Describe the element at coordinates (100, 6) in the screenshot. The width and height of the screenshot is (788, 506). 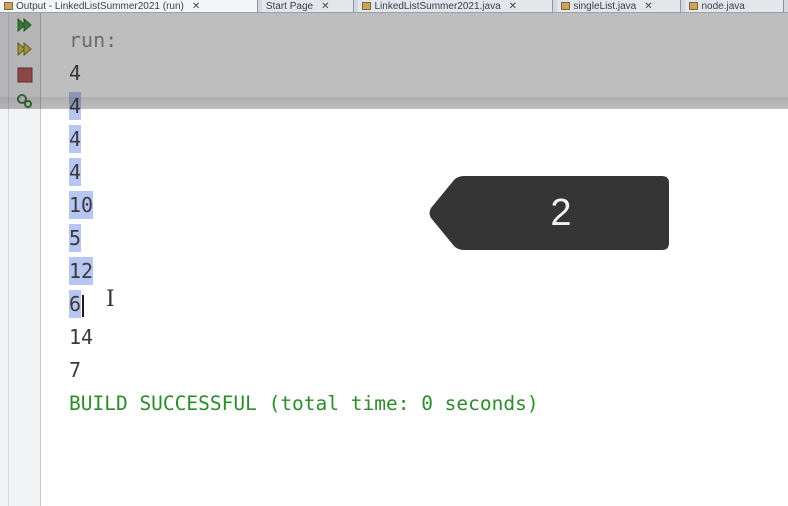
I see `tab-label: Output - LinkedListSummer2021 (run)` at that location.